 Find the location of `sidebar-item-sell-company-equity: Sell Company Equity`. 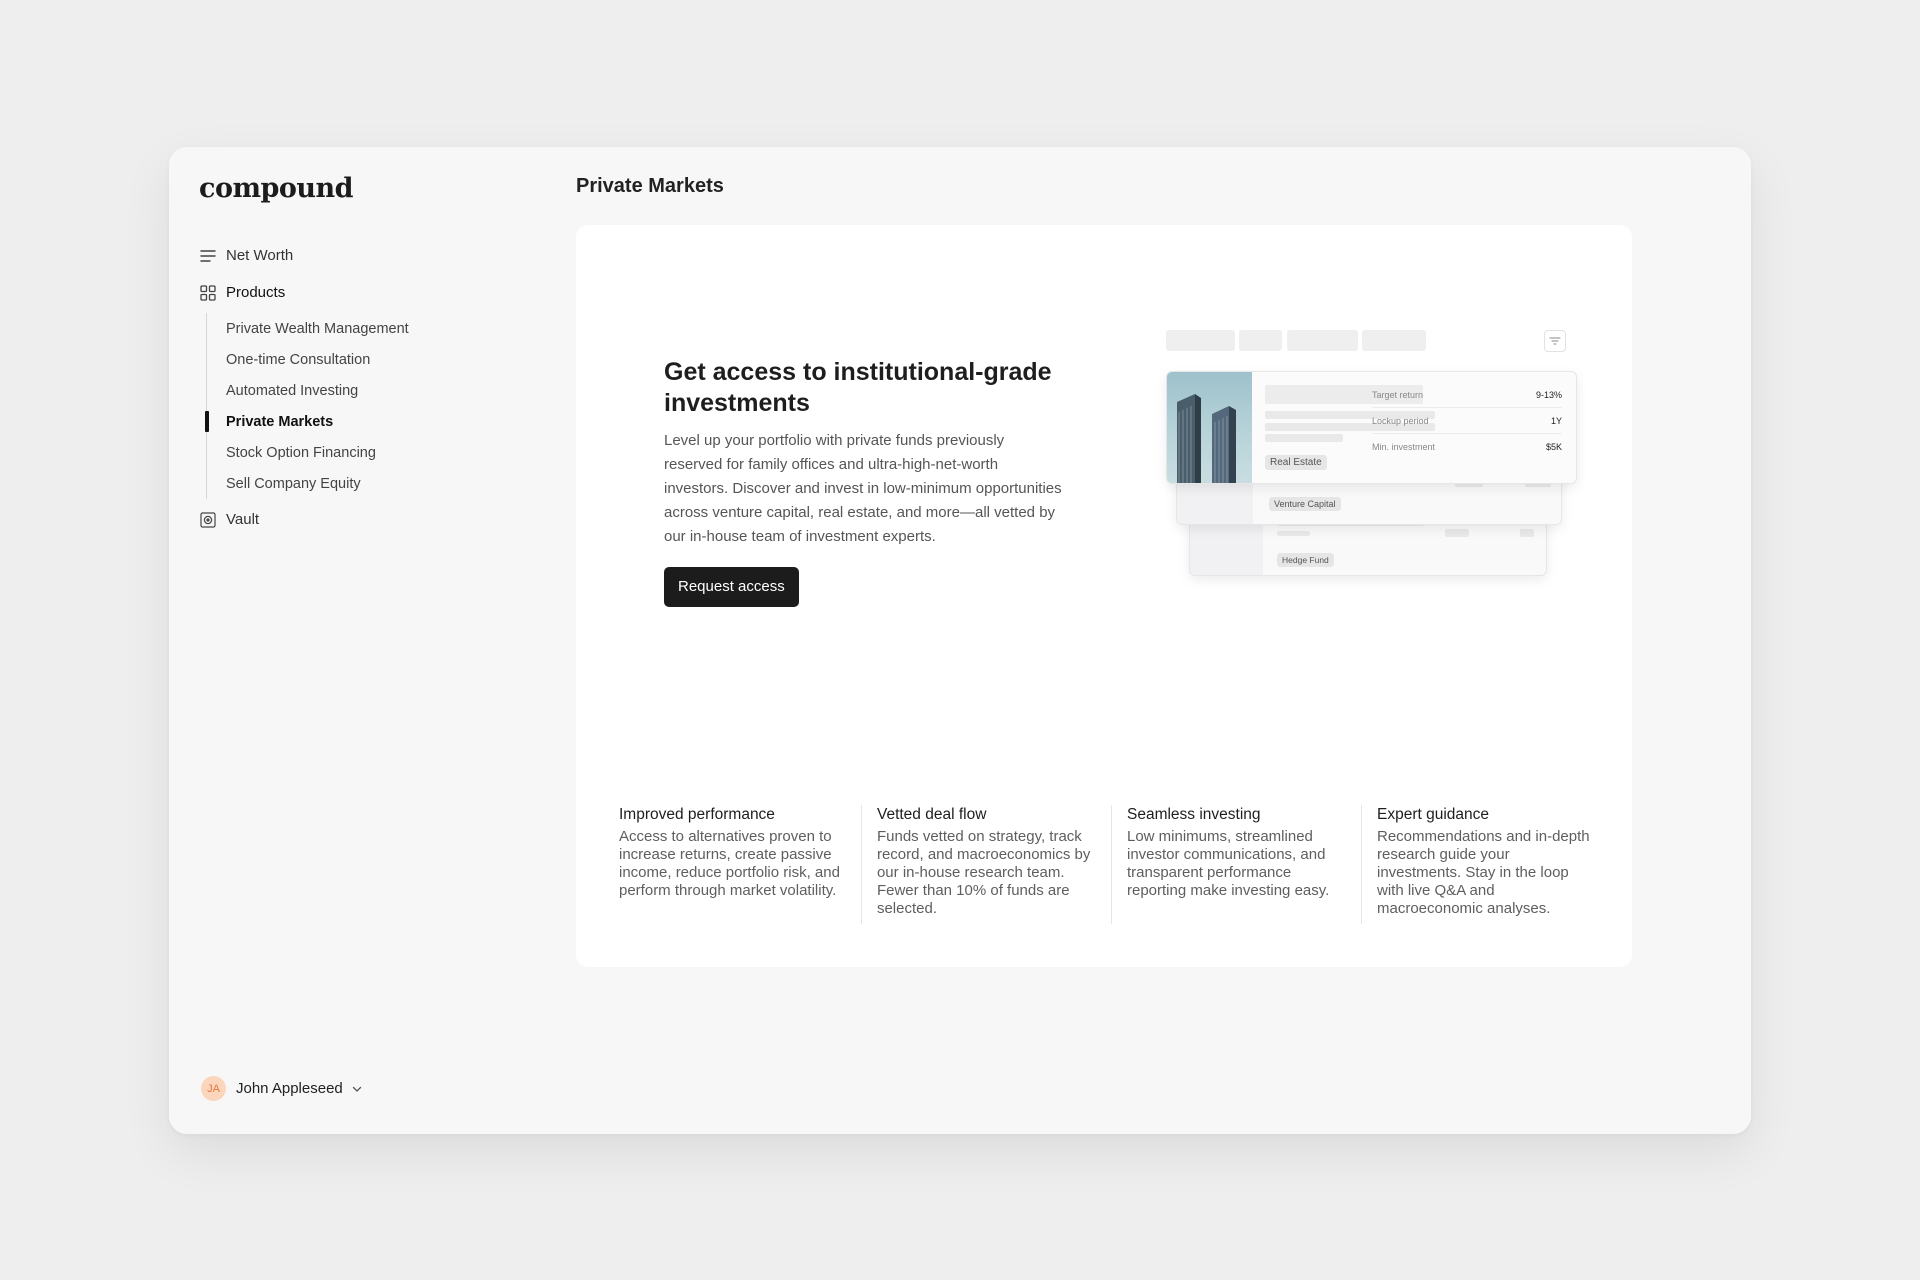

sidebar-item-sell-company-equity: Sell Company Equity is located at coordinates (362, 483).